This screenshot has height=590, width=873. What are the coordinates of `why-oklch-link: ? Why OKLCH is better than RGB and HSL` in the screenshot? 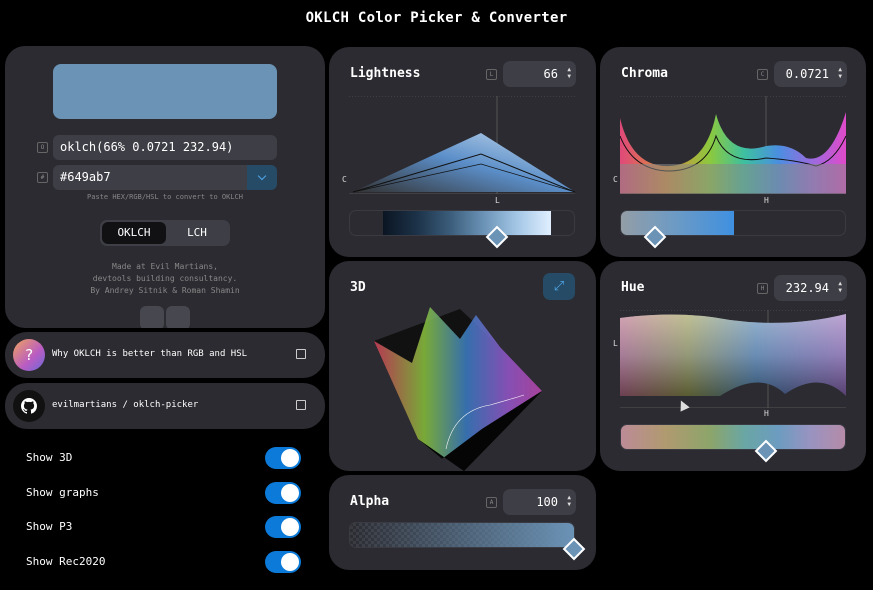 It's located at (165, 355).